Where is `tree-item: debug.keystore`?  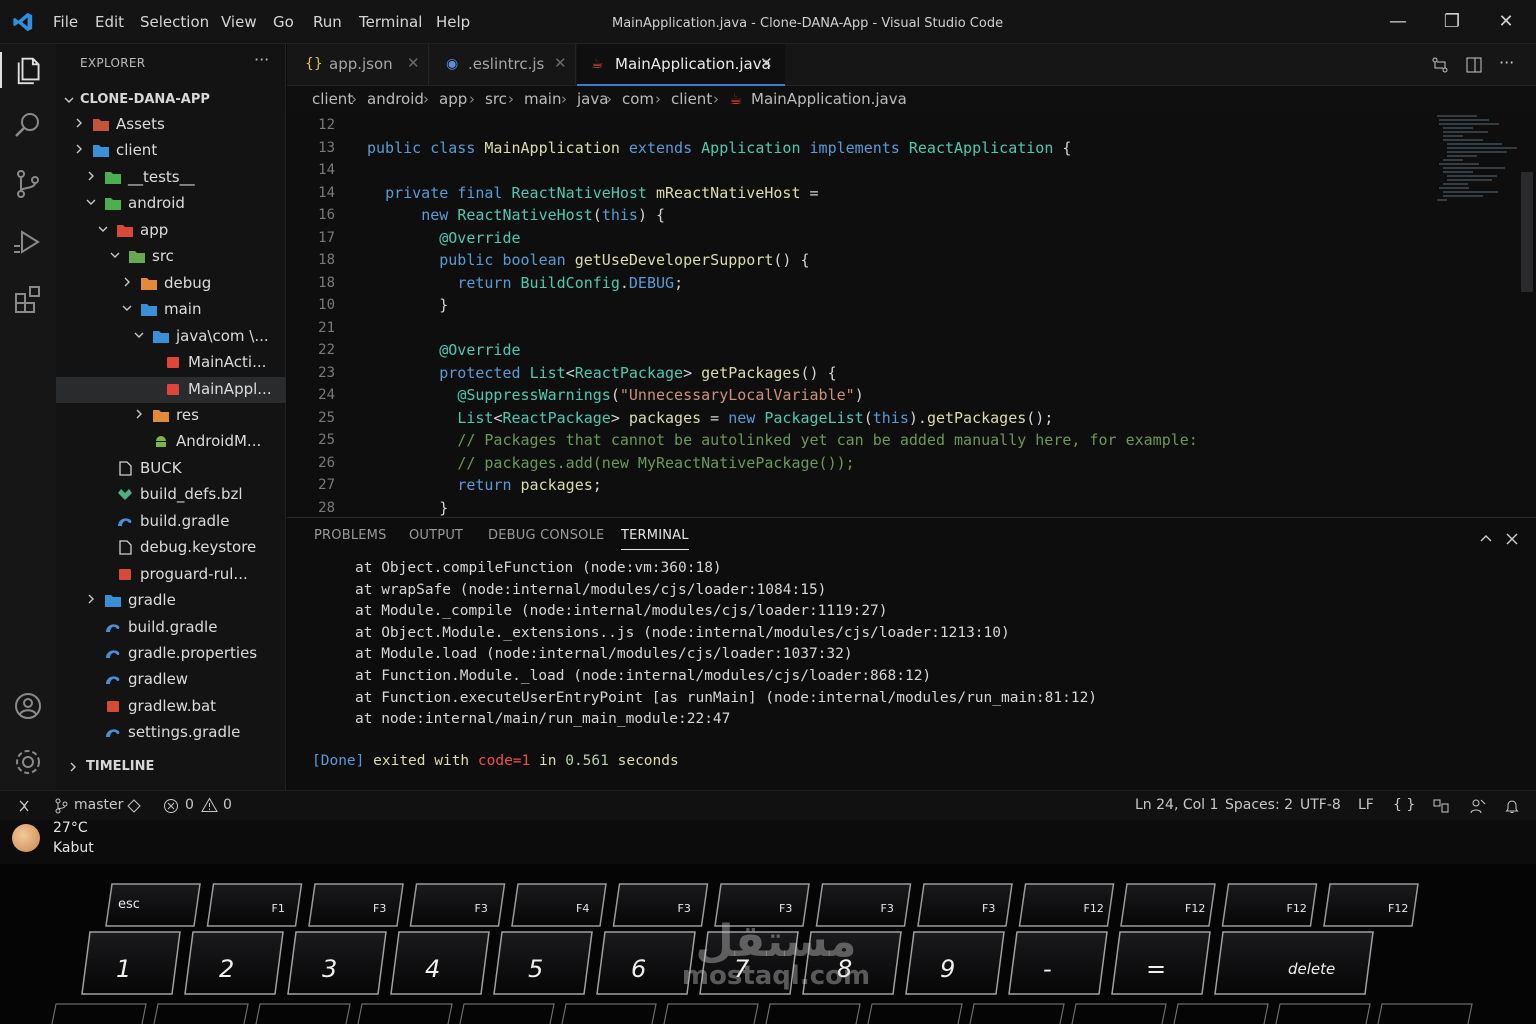 tree-item: debug.keystore is located at coordinates (171, 548).